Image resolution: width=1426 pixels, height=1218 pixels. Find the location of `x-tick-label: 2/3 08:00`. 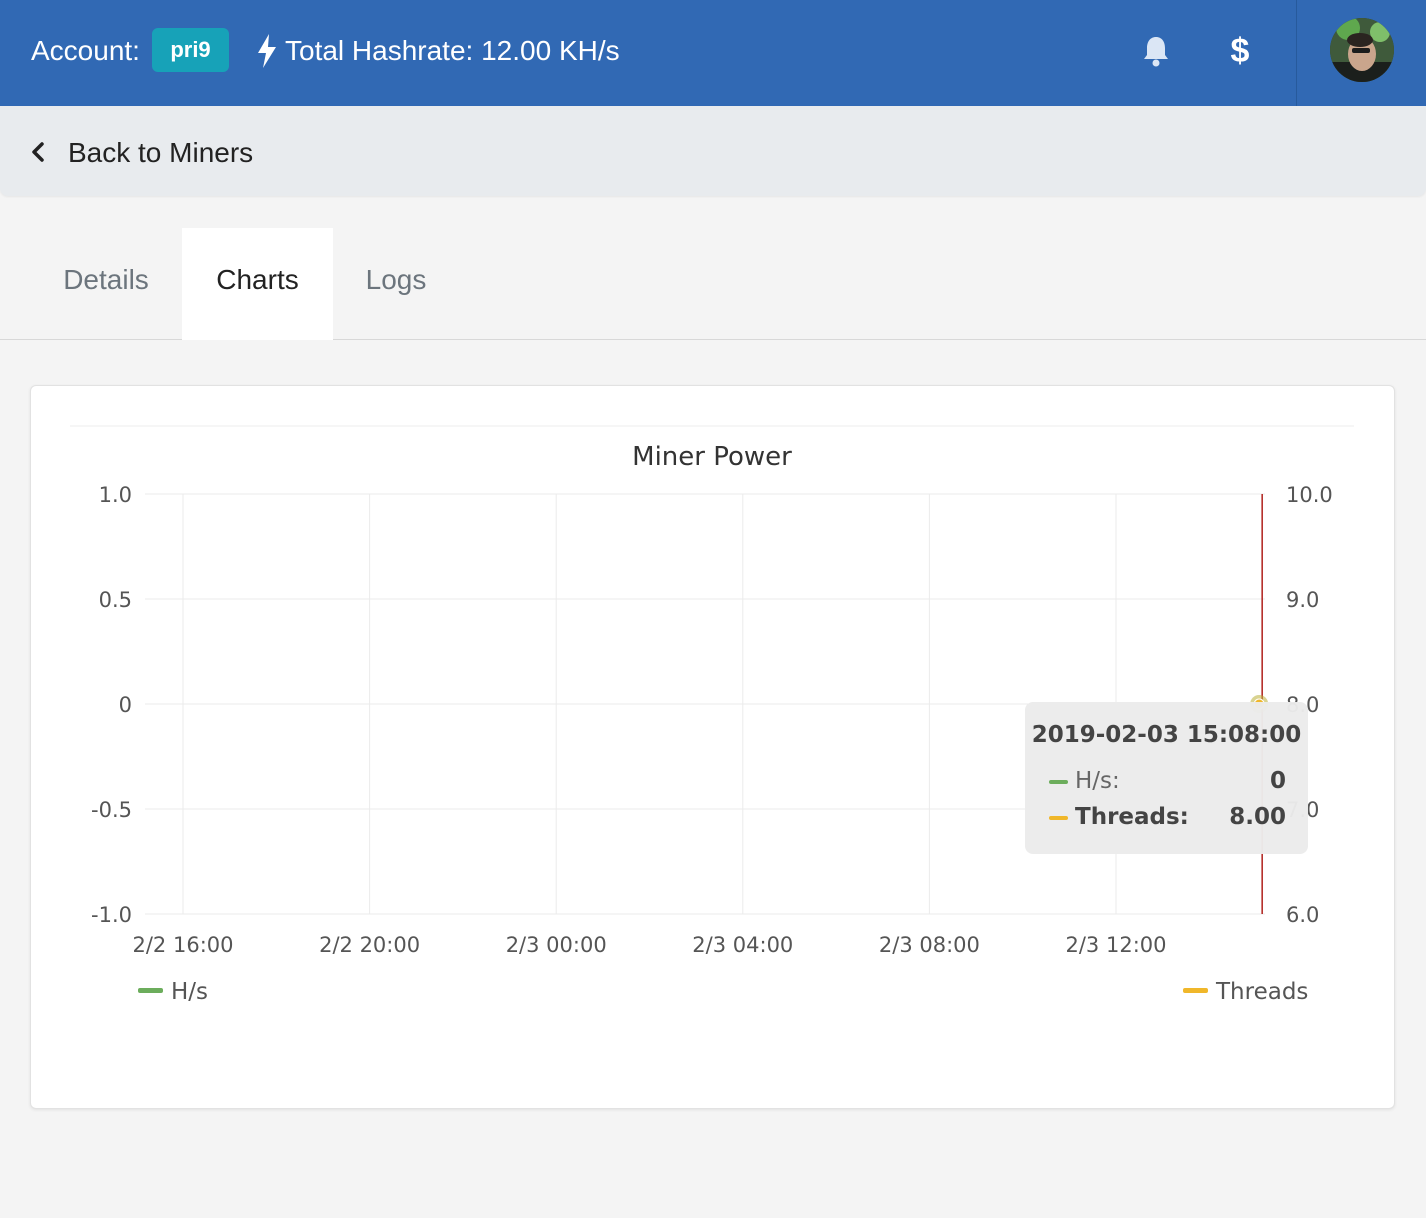

x-tick-label: 2/3 08:00 is located at coordinates (929, 945).